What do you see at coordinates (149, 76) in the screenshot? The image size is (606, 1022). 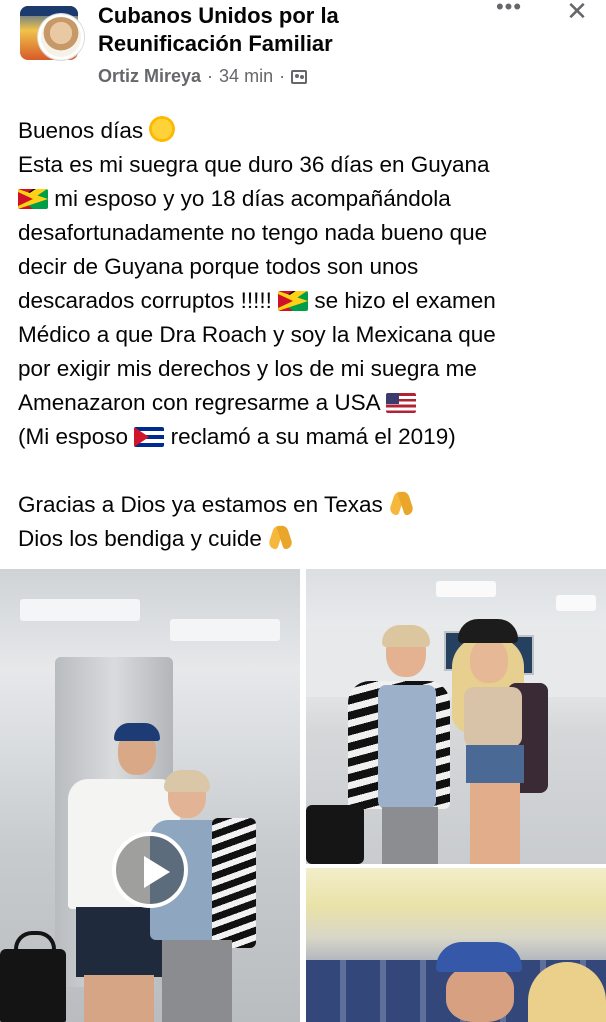 I see `author-name: Ortiz Mireya` at bounding box center [149, 76].